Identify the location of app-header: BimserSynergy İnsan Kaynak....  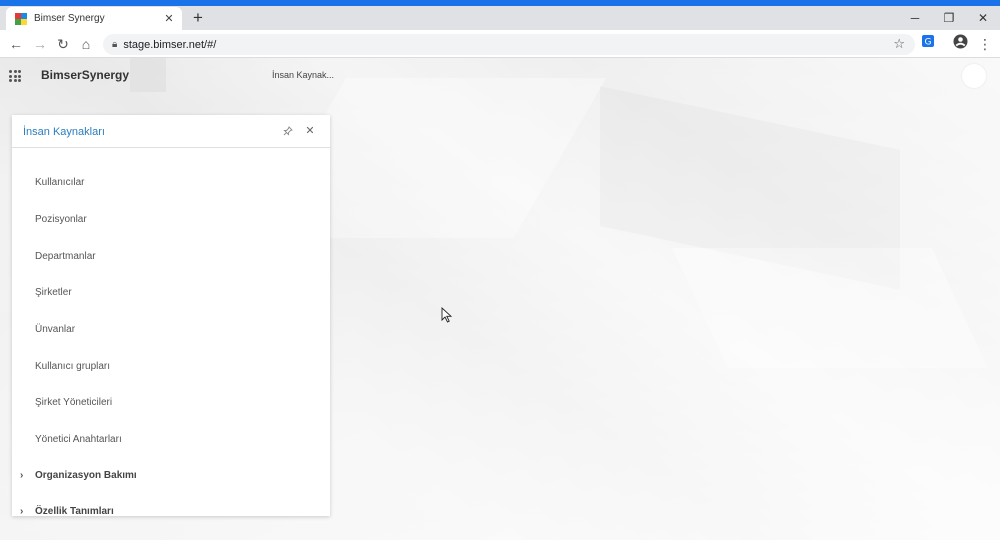
(500, 75).